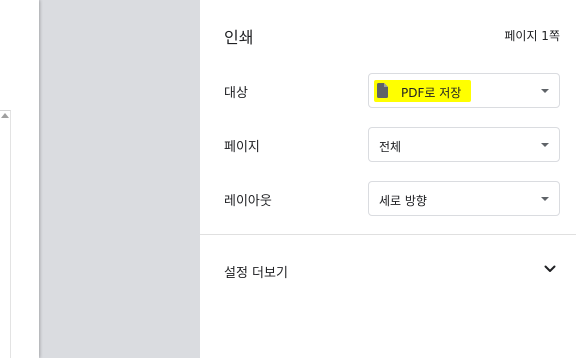 Image resolution: width=576 pixels, height=358 pixels. Describe the element at coordinates (431, 93) in the screenshot. I see `destination-value: PDF로 저장` at that location.